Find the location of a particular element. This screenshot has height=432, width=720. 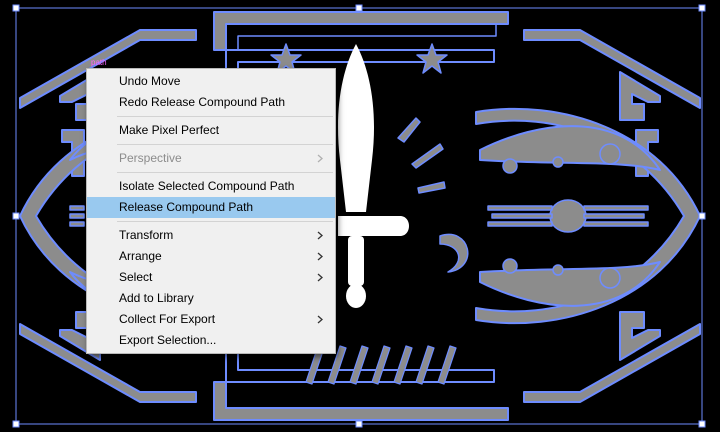

menu-item-label: Arrange is located at coordinates (140, 256).